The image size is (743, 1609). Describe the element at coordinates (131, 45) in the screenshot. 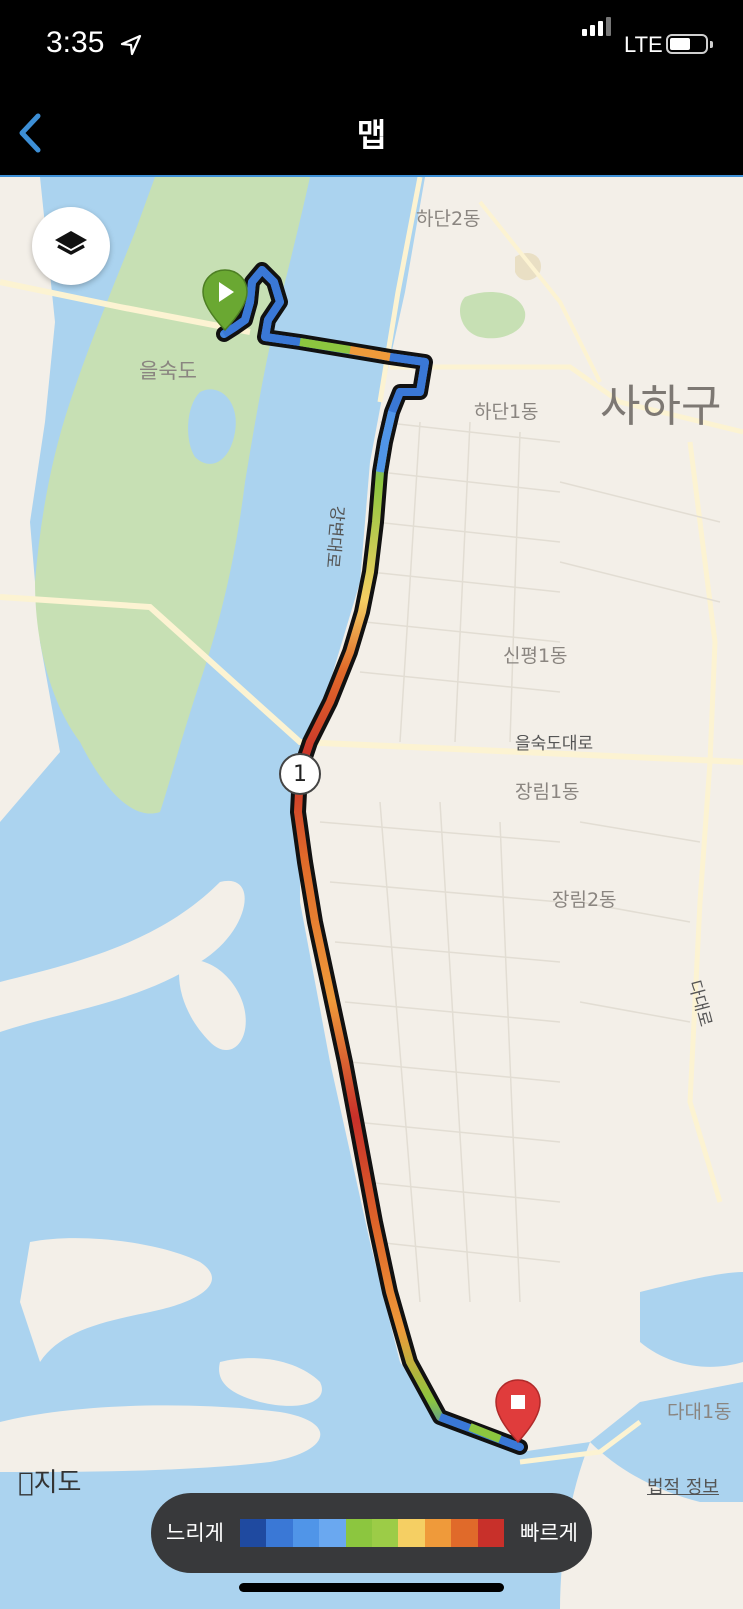

I see `location-arrow-icon` at that location.